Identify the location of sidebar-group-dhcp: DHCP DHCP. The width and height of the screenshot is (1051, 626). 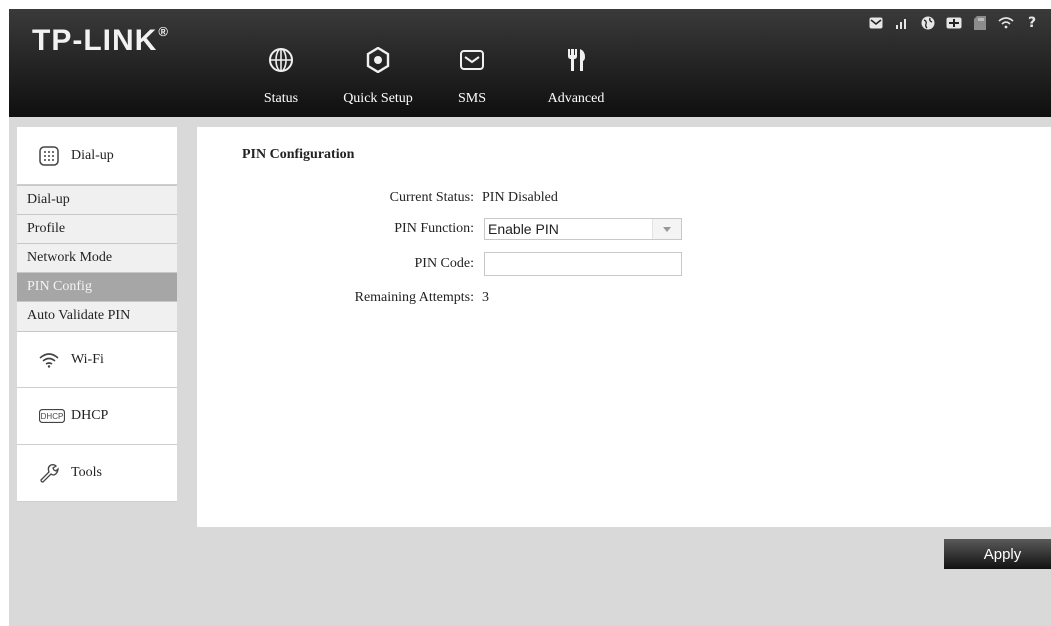
(97, 416).